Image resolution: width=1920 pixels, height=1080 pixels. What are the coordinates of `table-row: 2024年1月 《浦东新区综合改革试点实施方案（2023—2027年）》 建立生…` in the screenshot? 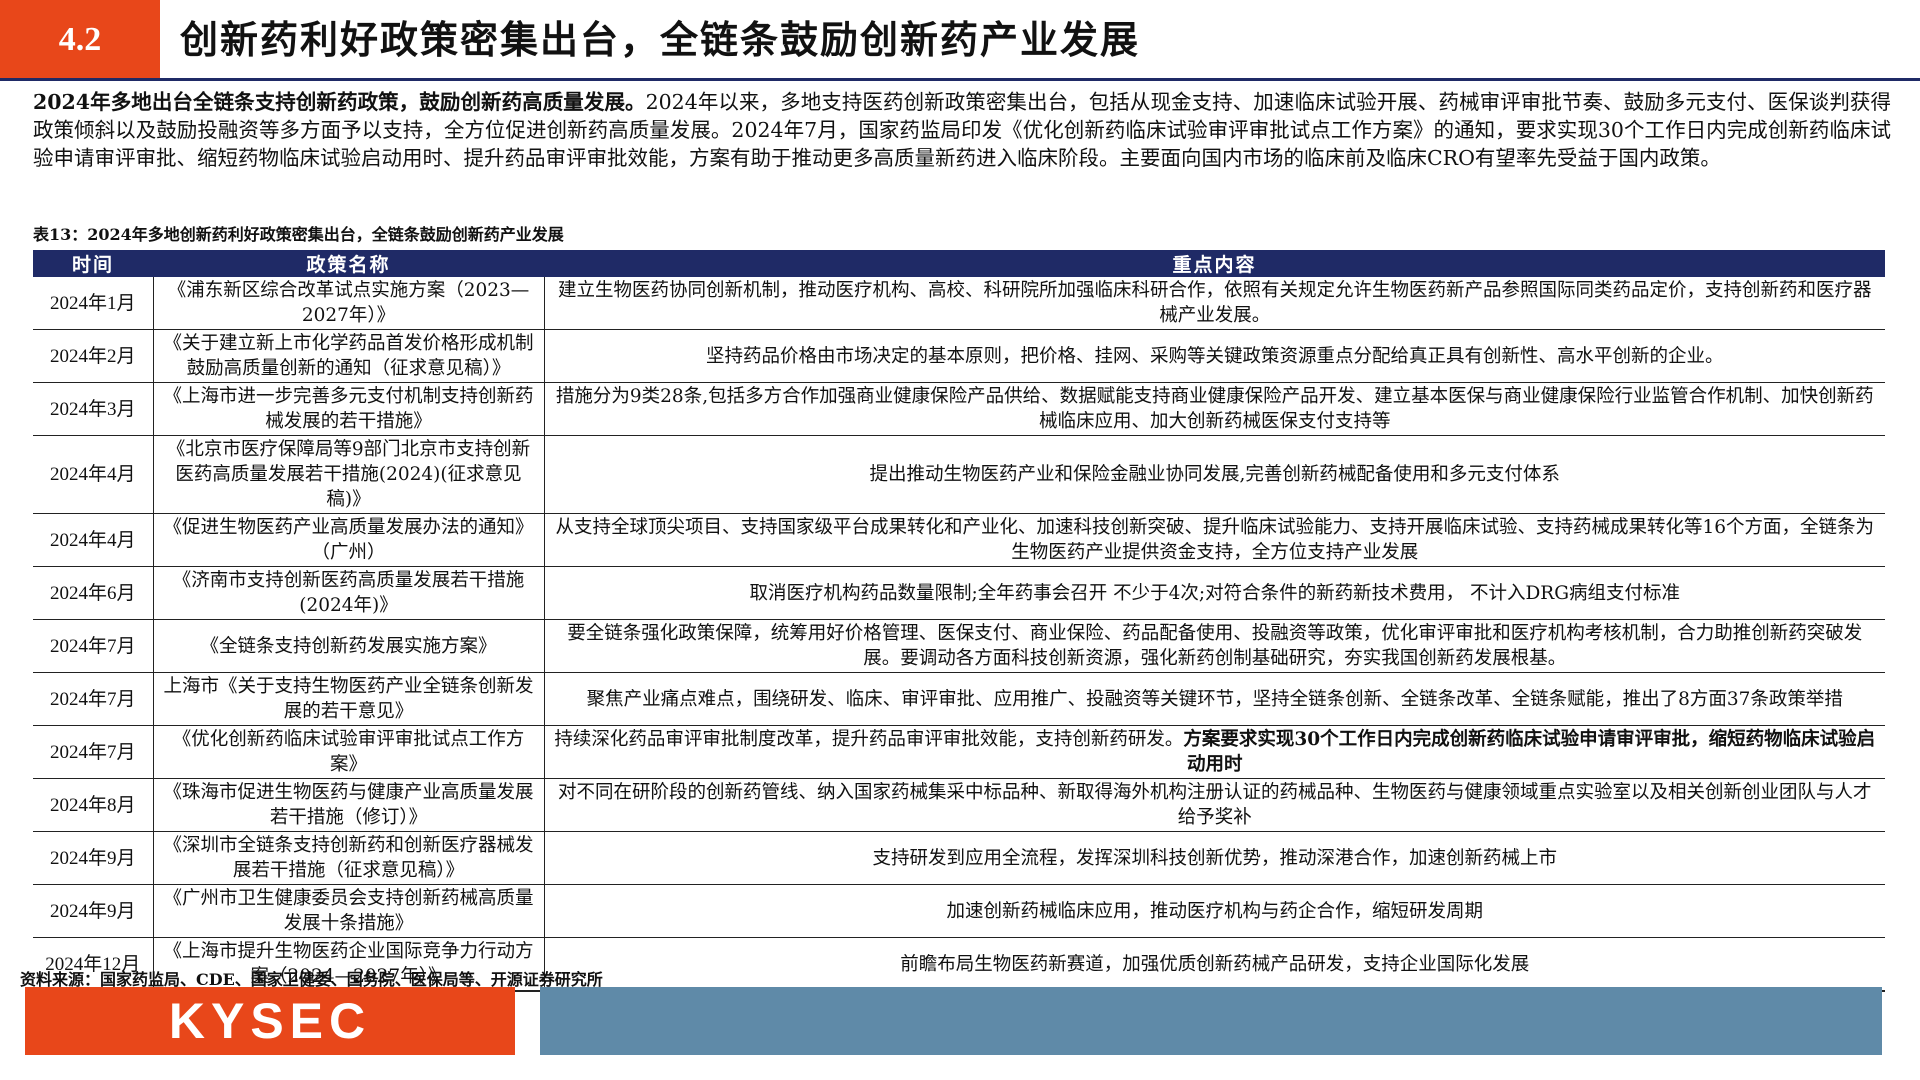 It's located at (959, 303).